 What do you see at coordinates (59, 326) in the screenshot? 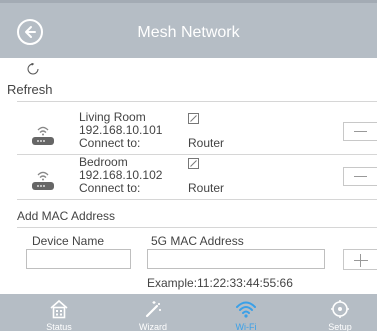
I see `tab-label: Status` at bounding box center [59, 326].